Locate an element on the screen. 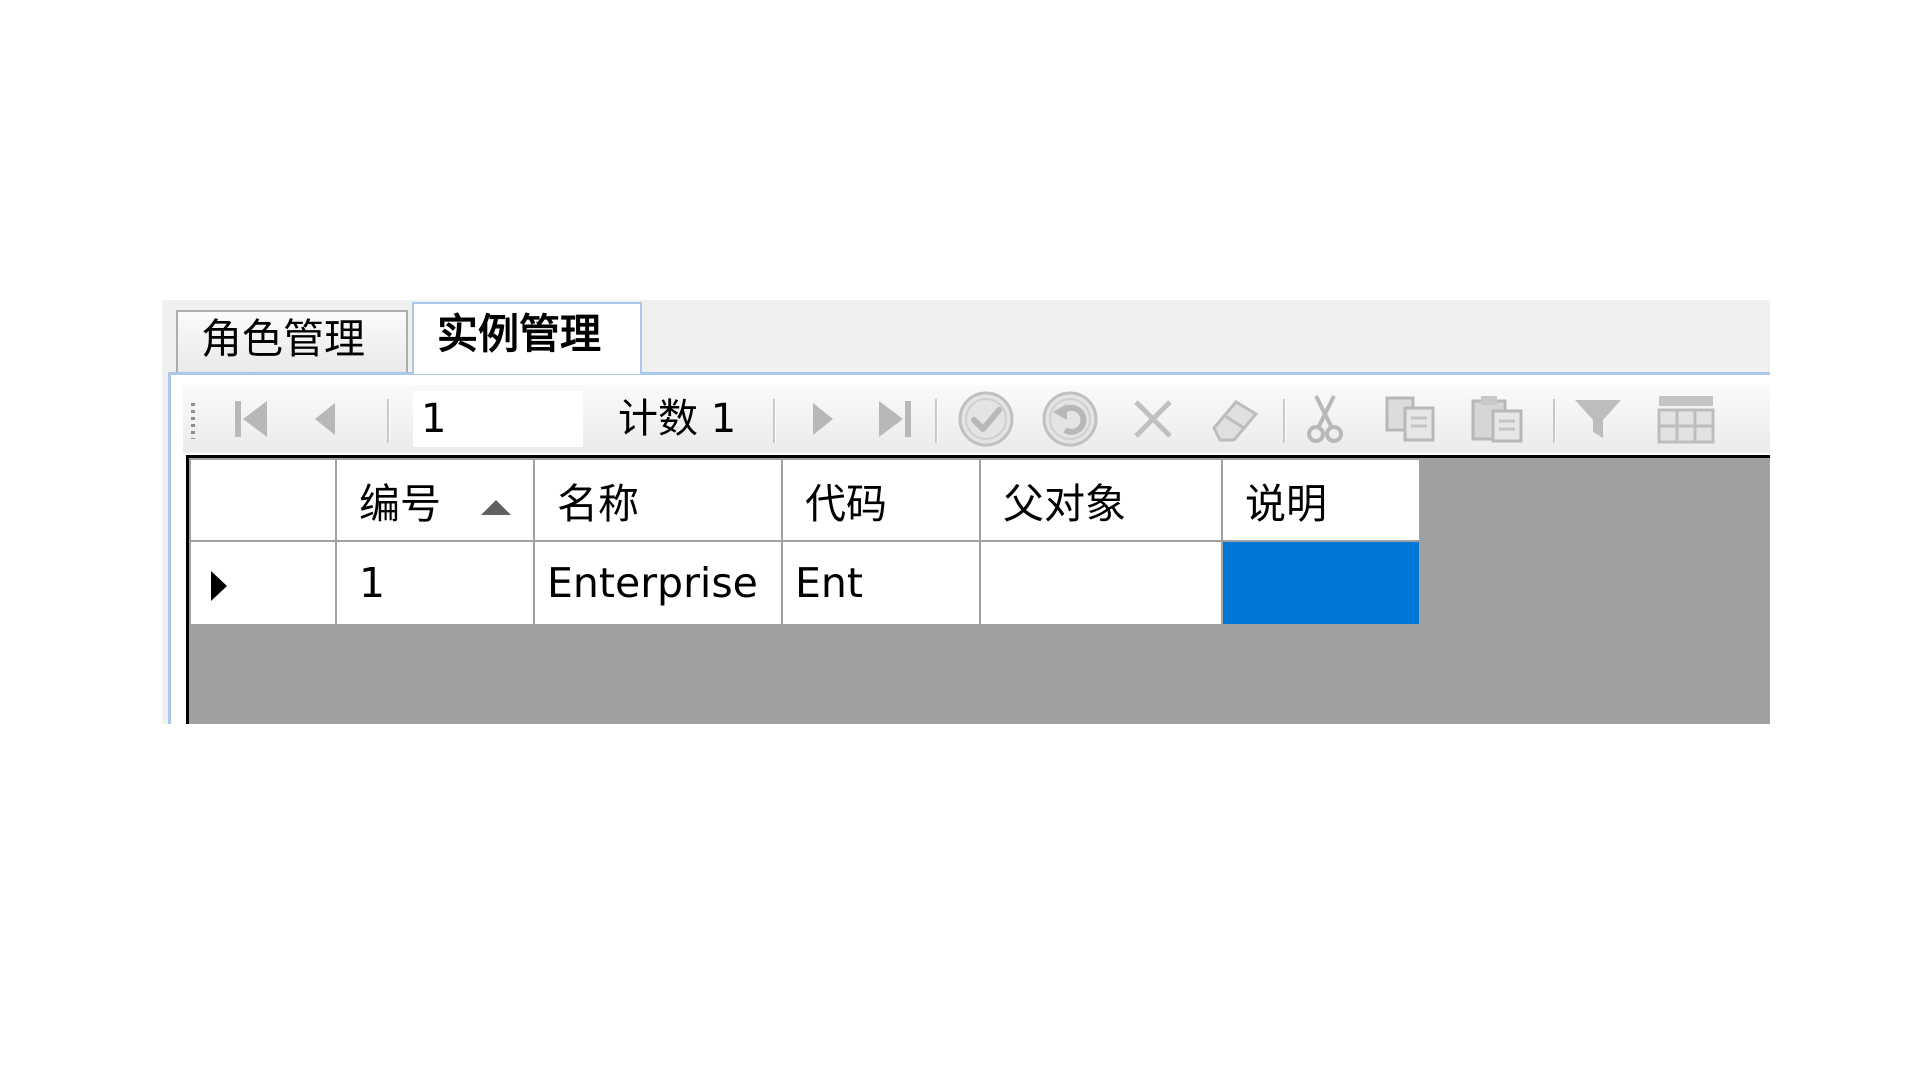 The image size is (1920, 1080). delete-button is located at coordinates (1153, 419).